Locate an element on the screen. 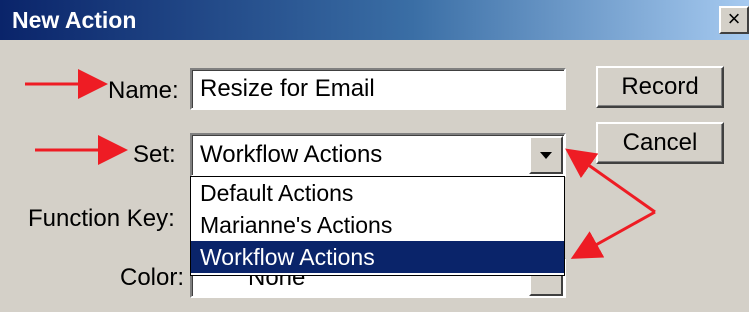 This screenshot has width=749, height=312. name-label: Name: is located at coordinates (143, 90).